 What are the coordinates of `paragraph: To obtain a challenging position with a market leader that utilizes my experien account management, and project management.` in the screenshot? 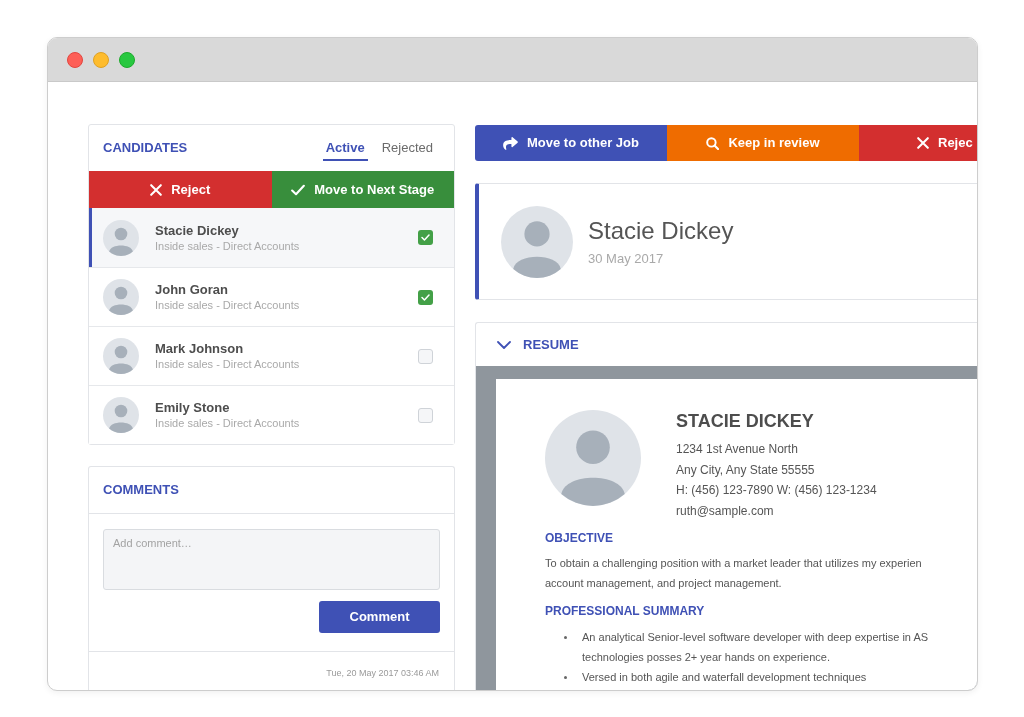 It's located at (733, 573).